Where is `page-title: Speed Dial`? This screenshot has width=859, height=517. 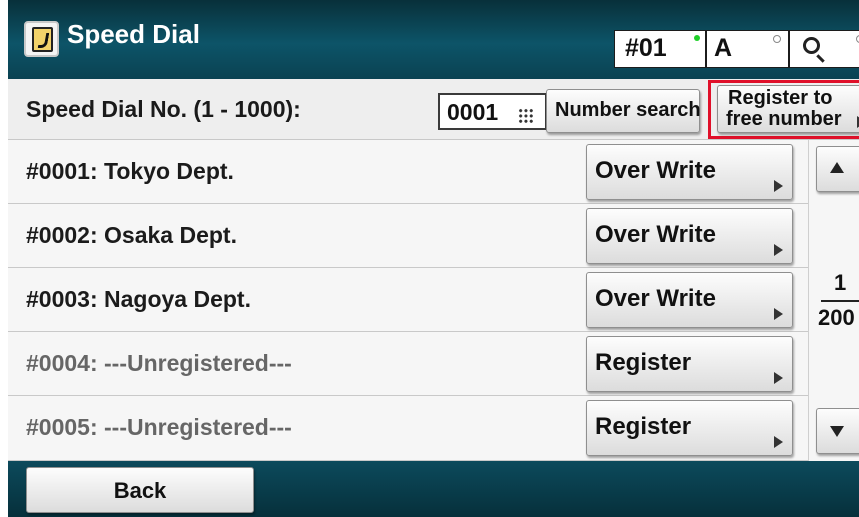 page-title: Speed Dial is located at coordinates (133, 34).